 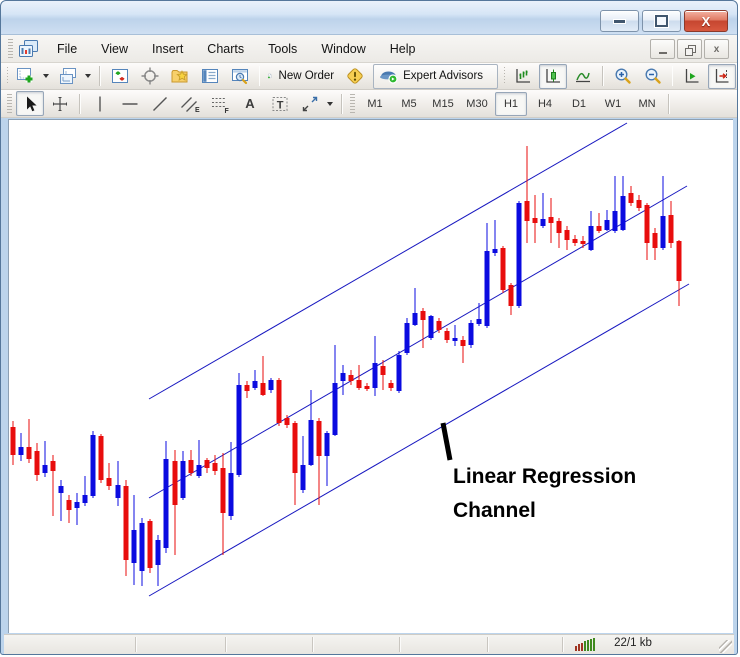 I want to click on zoom-in-button, so click(x=623, y=76).